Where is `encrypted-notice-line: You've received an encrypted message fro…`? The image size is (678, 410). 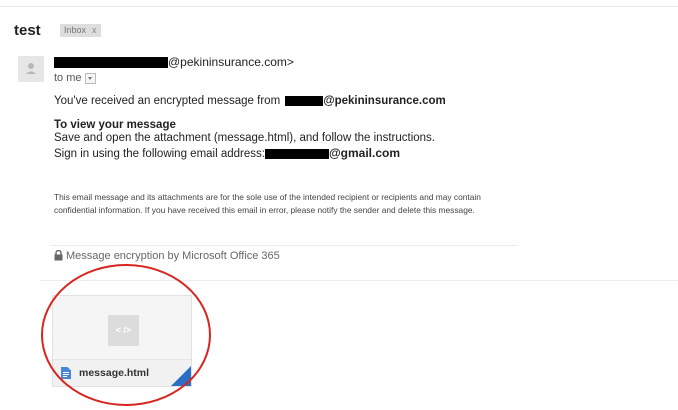 encrypted-notice-line: You've received an encrypted message fro… is located at coordinates (250, 101).